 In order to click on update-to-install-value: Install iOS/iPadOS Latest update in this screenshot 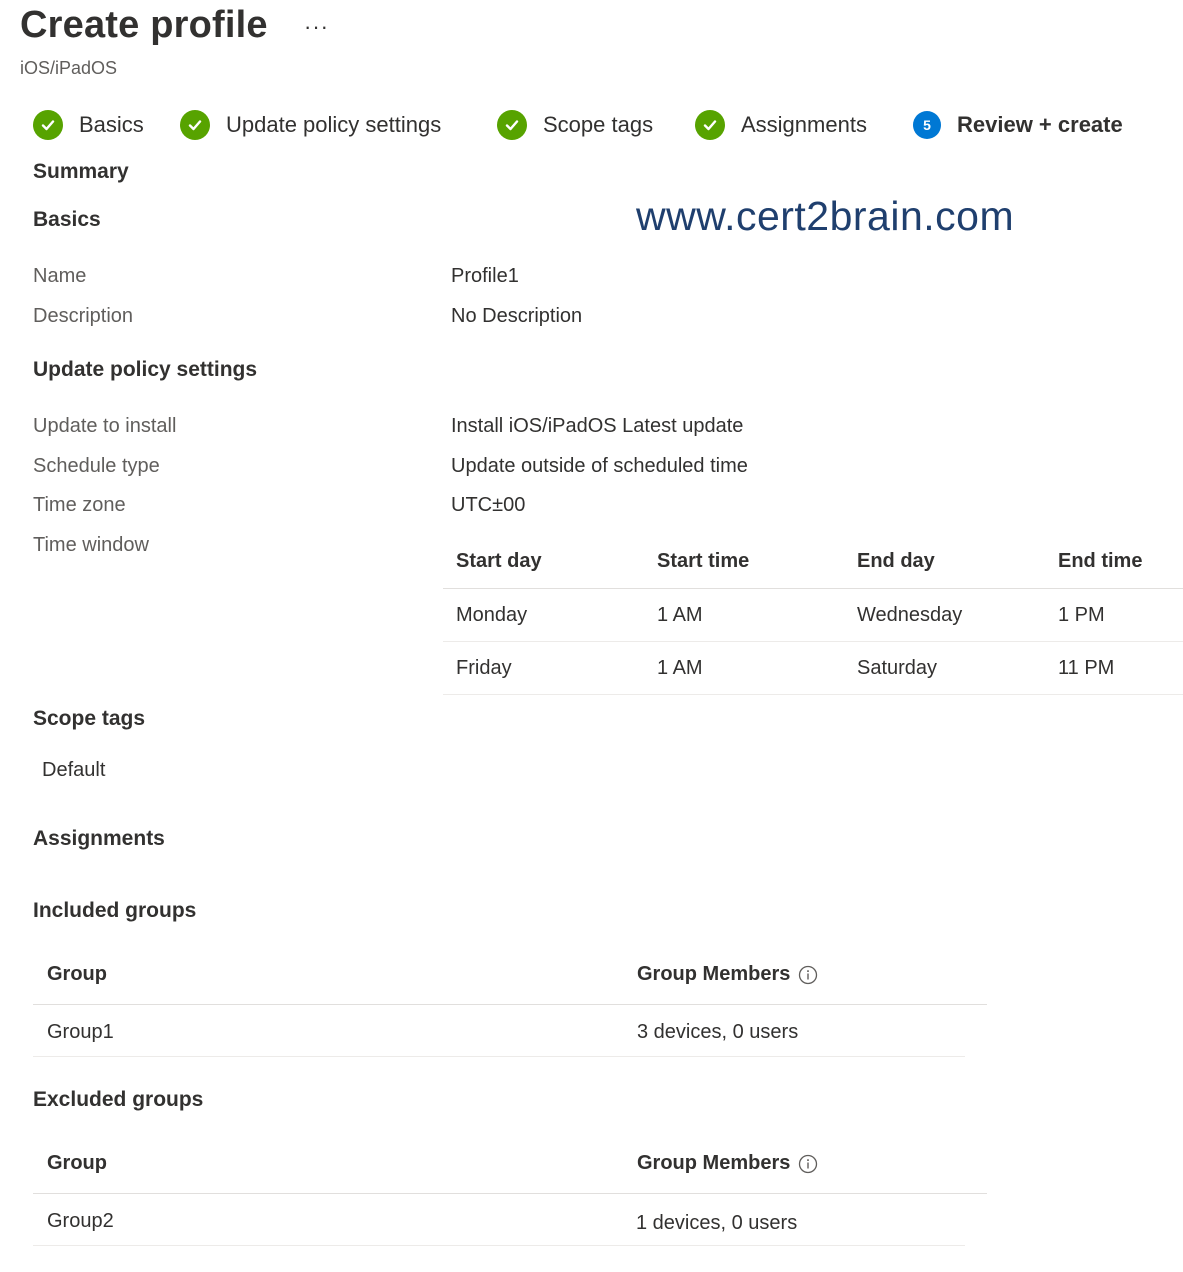, I will do `click(597, 426)`.